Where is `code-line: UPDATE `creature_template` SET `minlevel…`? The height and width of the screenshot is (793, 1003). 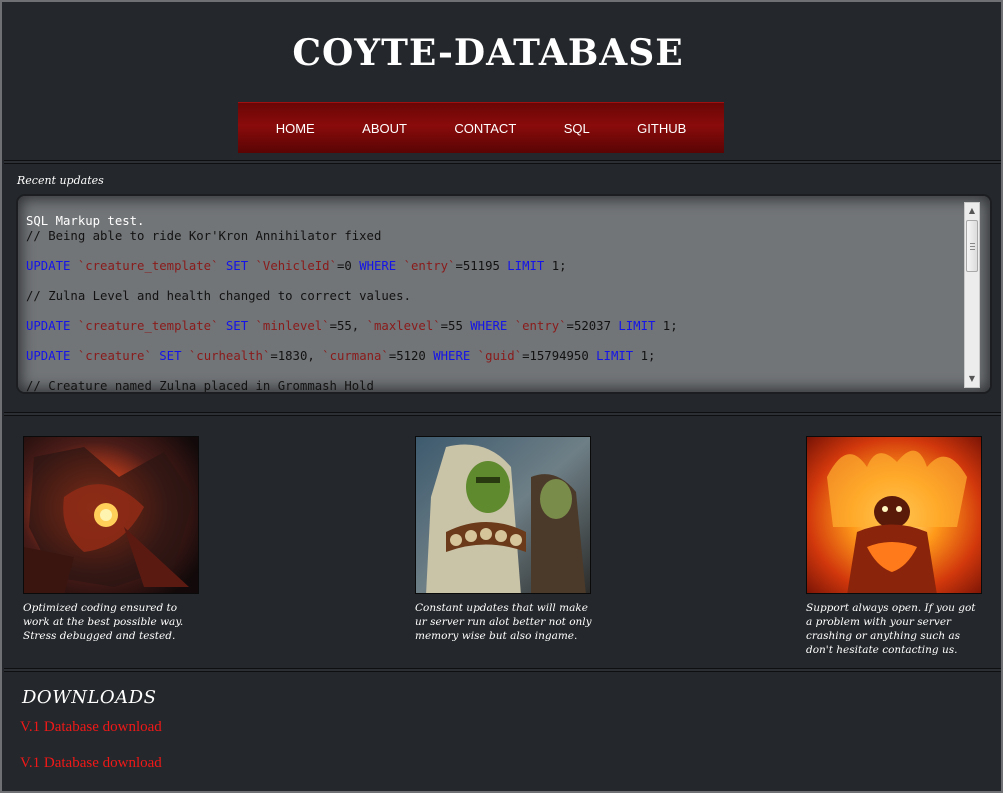 code-line: UPDATE `creature_template` SET `minlevel… is located at coordinates (496, 326).